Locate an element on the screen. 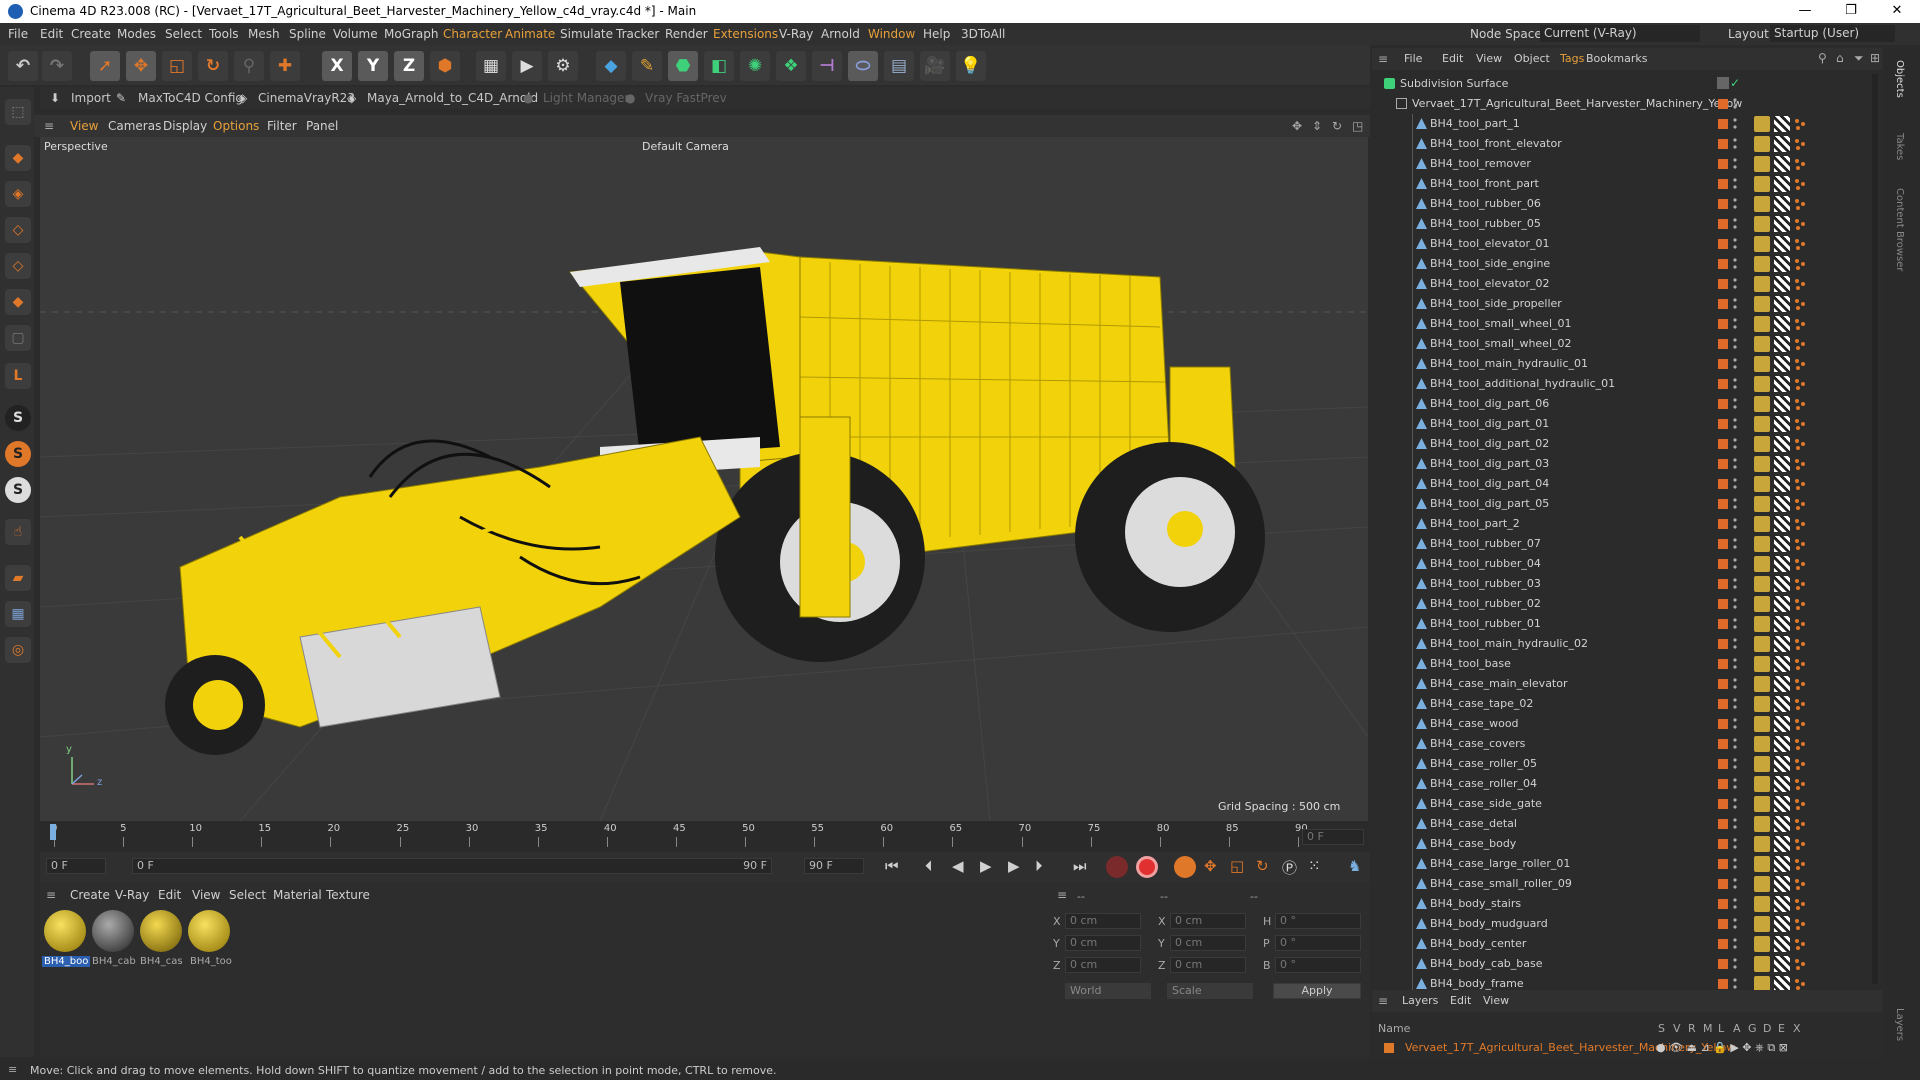  menu-mesh: Mesh is located at coordinates (264, 34).